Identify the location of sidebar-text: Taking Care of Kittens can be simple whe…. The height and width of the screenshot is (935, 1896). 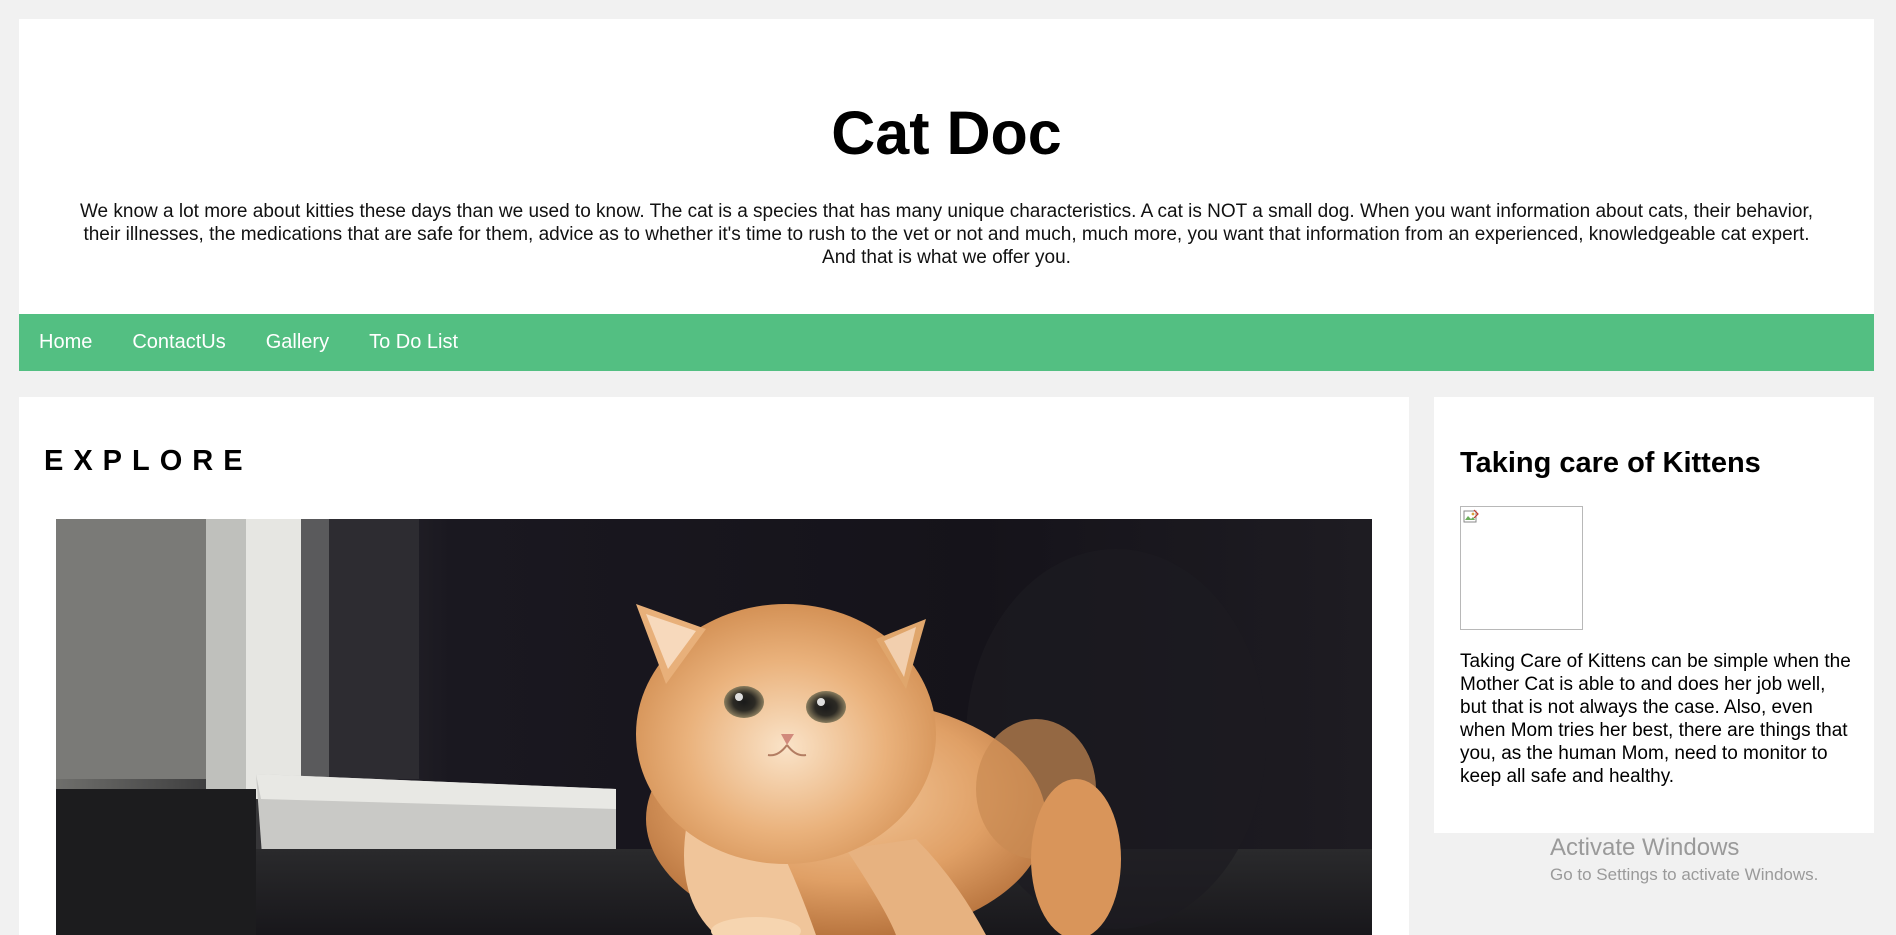
(1655, 719).